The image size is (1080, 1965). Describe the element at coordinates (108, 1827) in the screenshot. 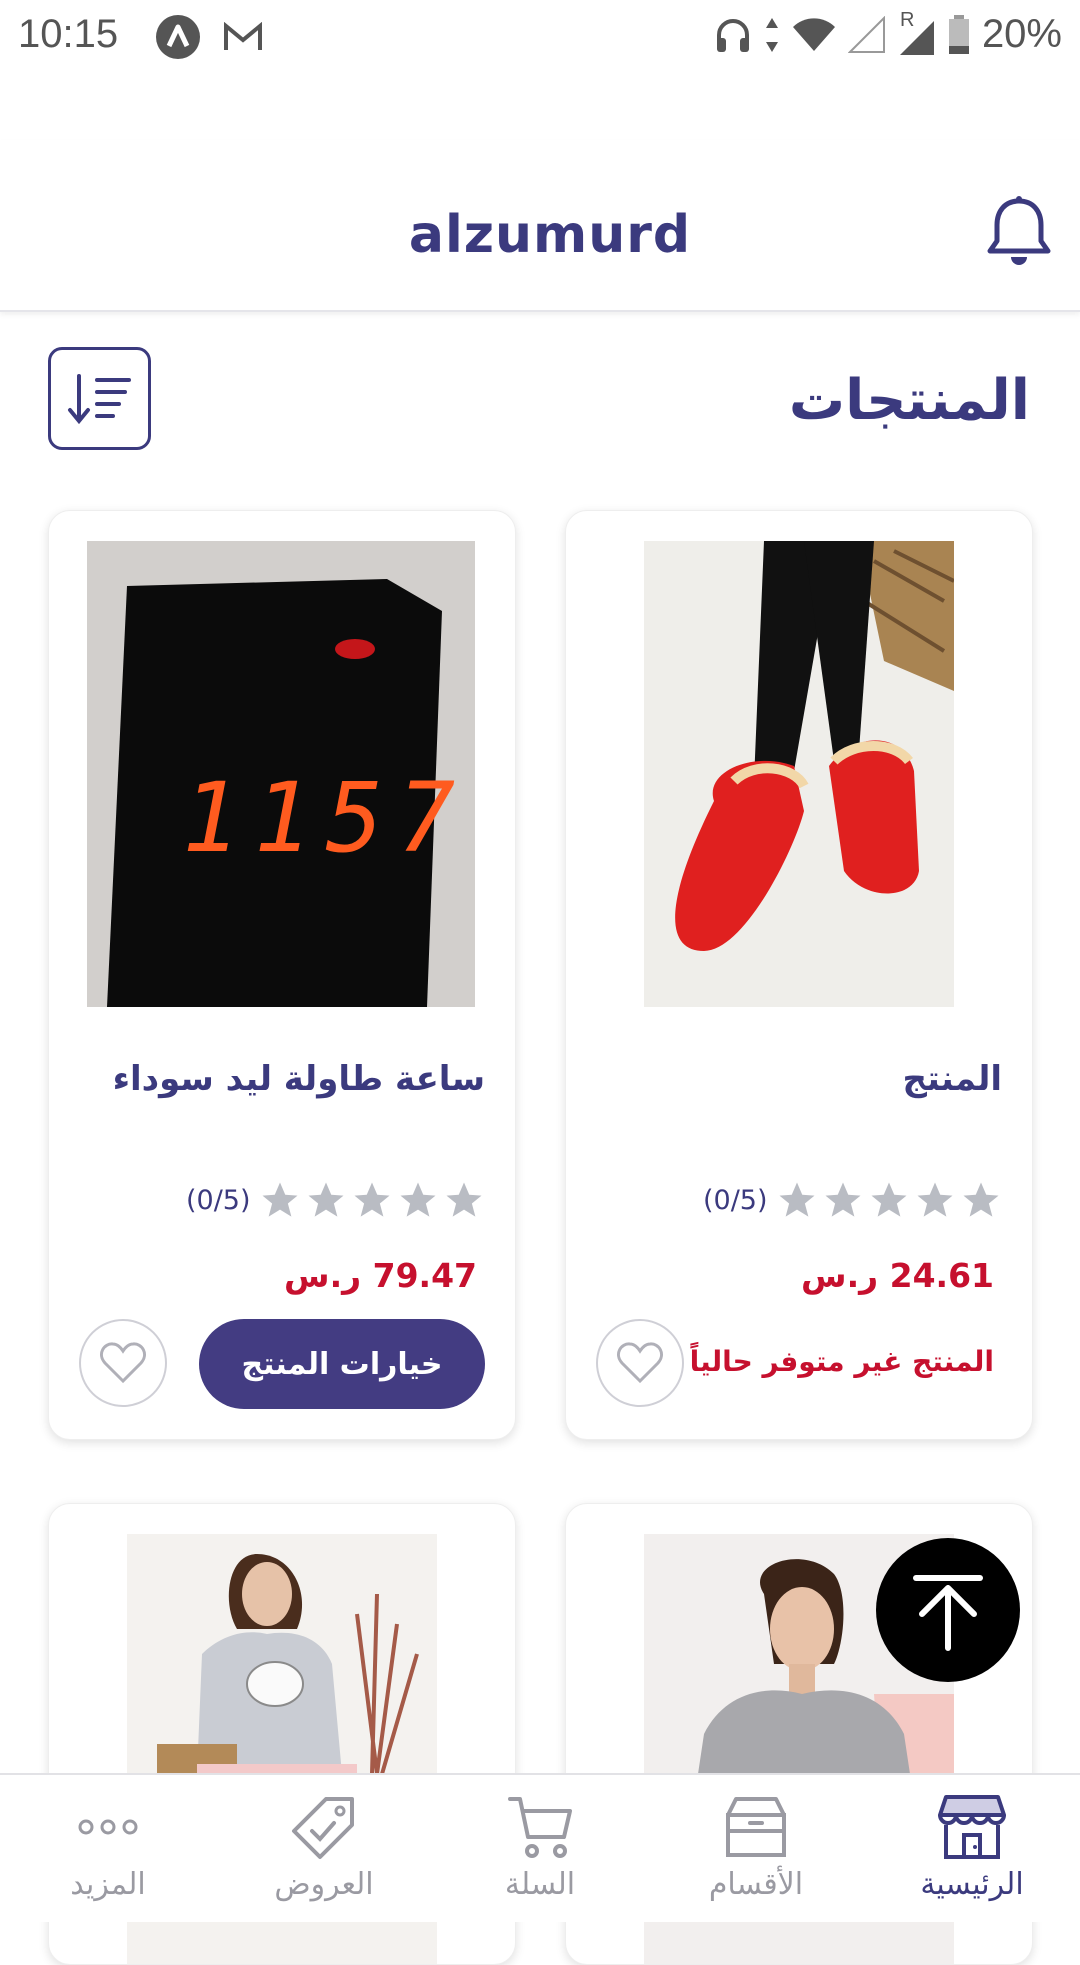

I see `more-dots-icon` at that location.